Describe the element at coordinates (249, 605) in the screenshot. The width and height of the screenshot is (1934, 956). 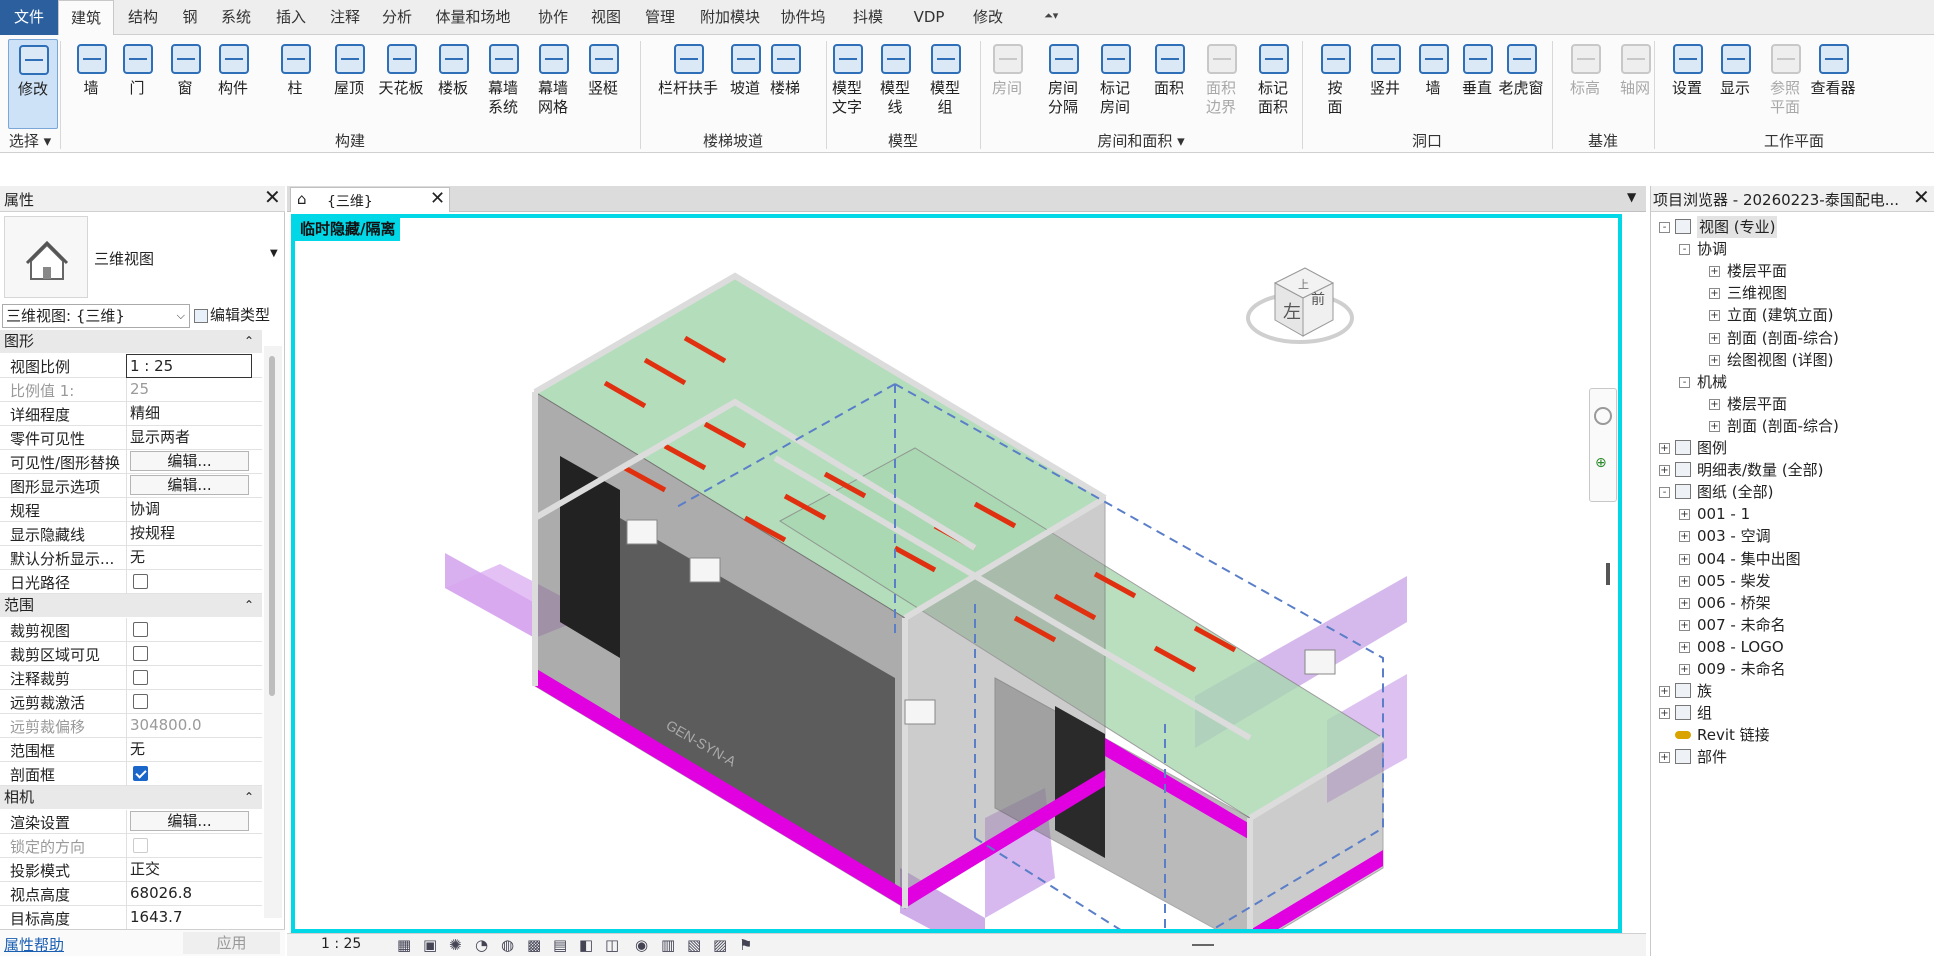
I see `collapse-icon: ⌃` at that location.